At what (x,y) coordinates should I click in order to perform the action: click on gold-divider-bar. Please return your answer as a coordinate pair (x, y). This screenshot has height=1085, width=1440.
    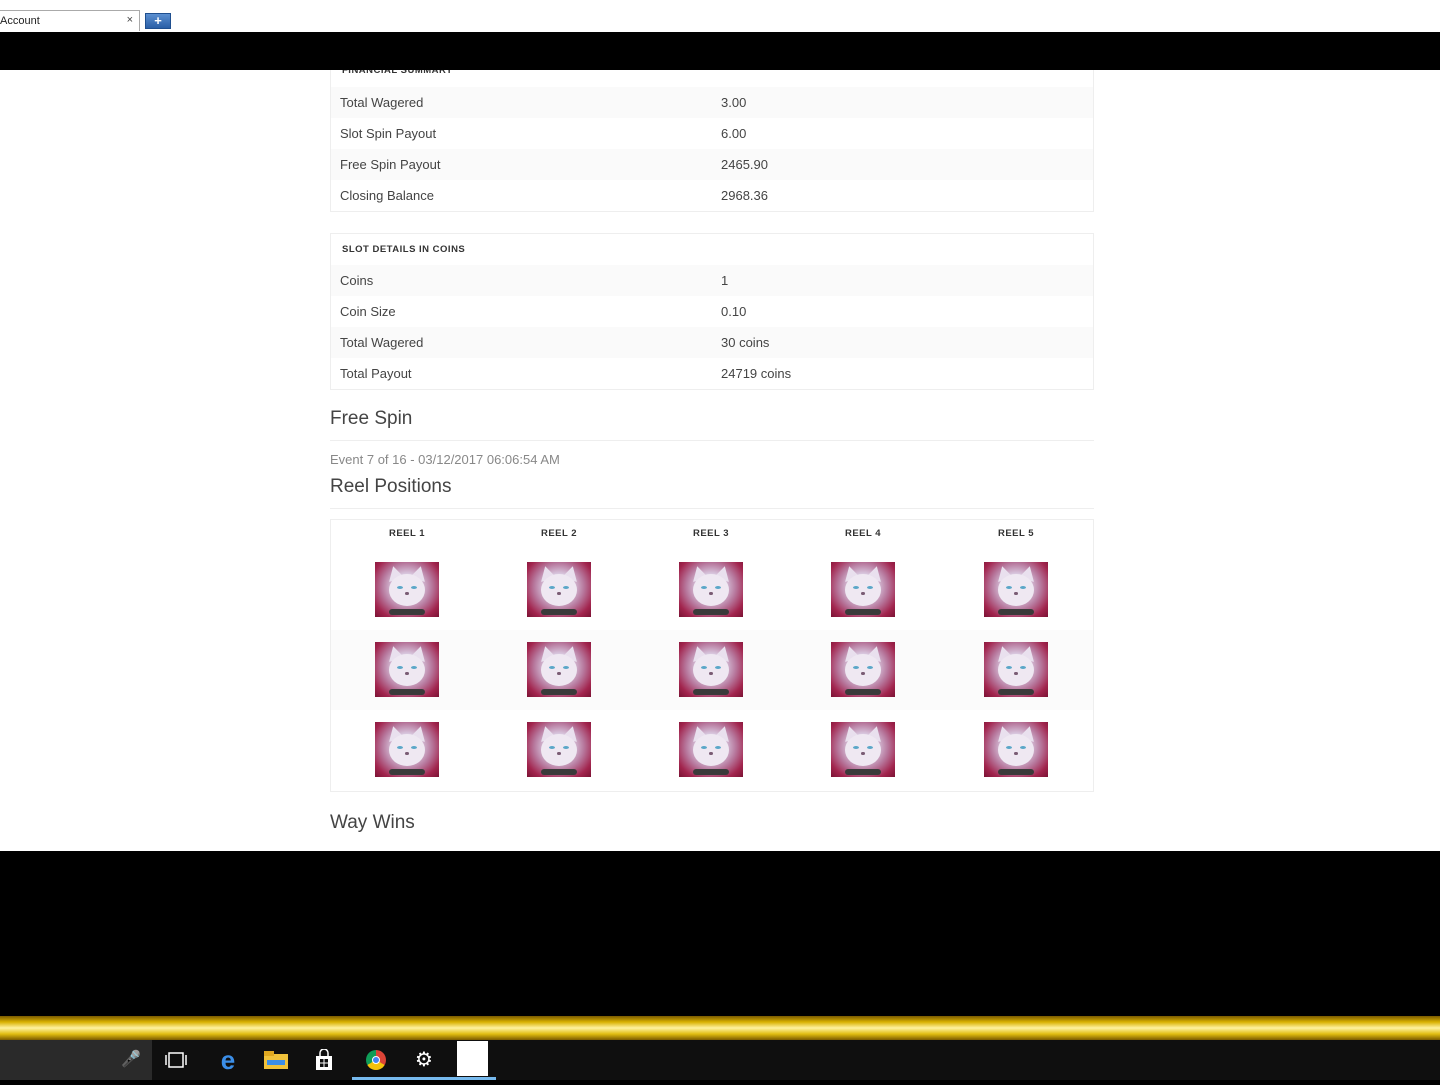
    Looking at the image, I should click on (720, 1028).